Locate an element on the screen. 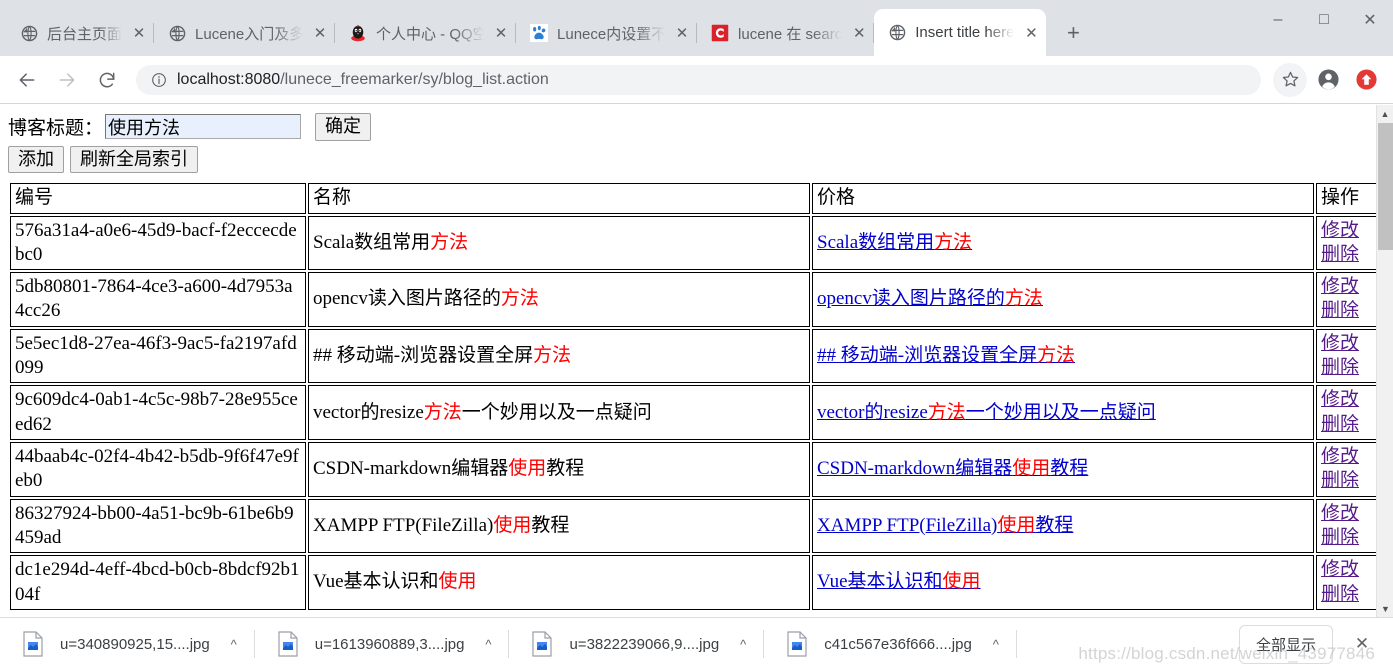  price-text-post: 教程 is located at coordinates (1069, 469).